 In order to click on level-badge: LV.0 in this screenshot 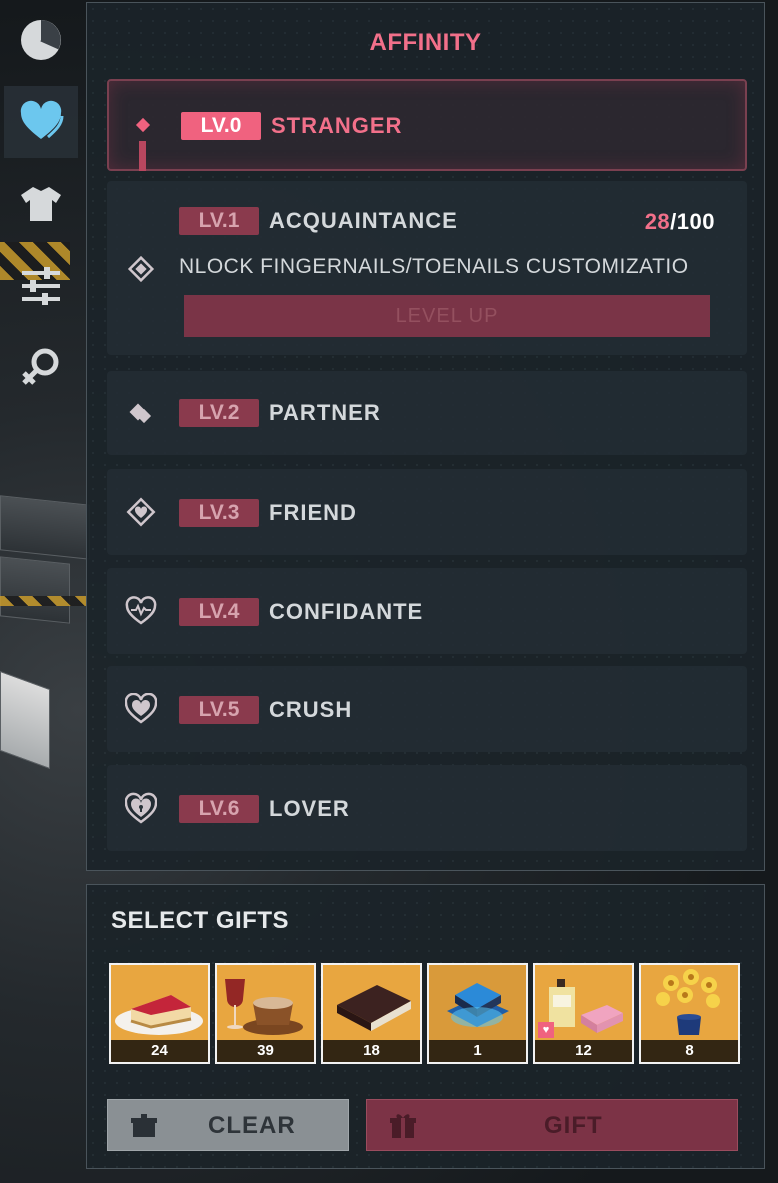, I will do `click(221, 126)`.